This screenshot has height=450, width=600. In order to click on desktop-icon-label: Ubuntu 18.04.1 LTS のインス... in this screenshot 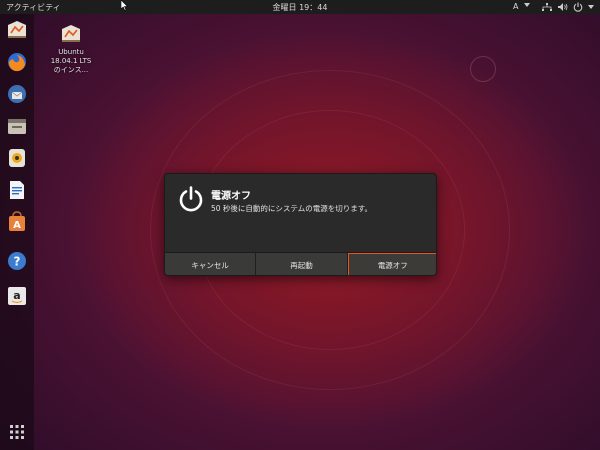, I will do `click(71, 61)`.